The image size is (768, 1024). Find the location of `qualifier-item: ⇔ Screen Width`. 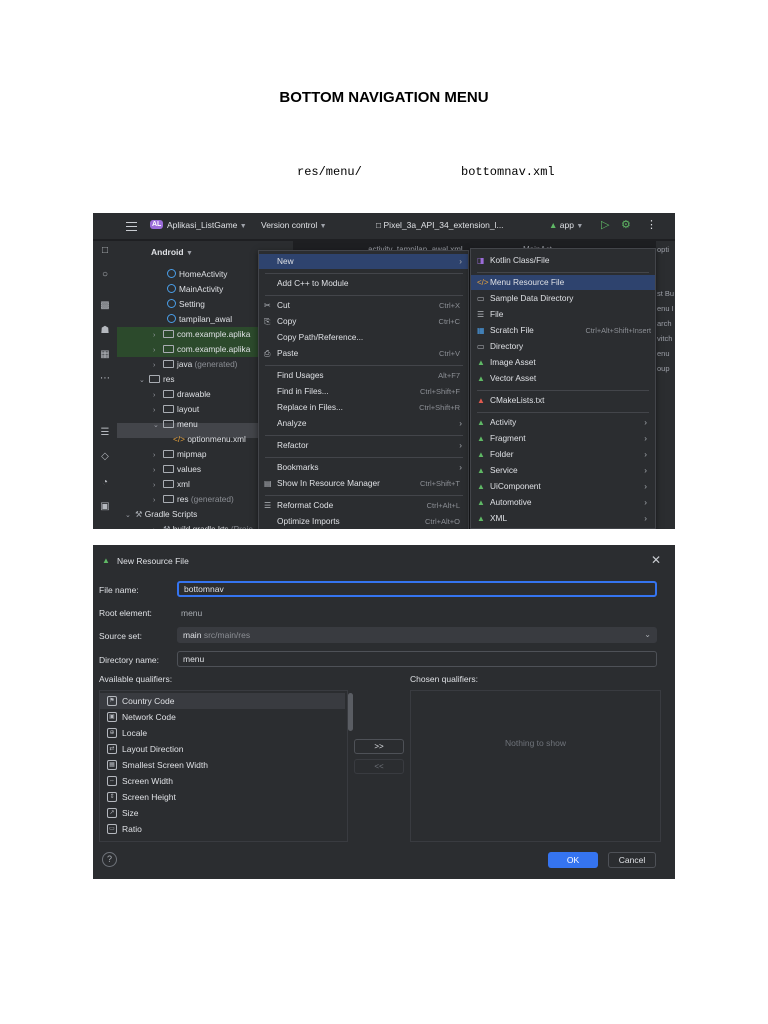

qualifier-item: ⇔ Screen Width is located at coordinates (222, 781).